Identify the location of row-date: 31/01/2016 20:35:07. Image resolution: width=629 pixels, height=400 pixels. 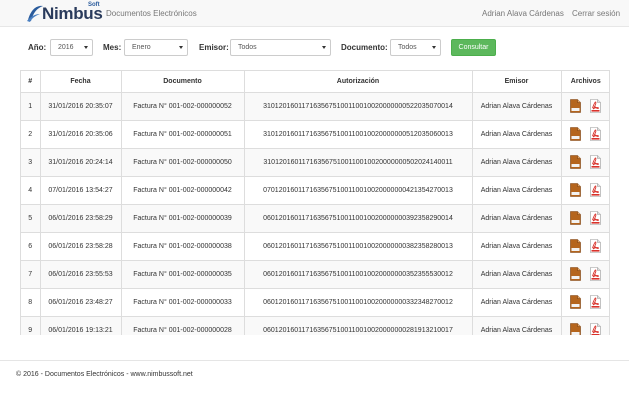
(80, 106).